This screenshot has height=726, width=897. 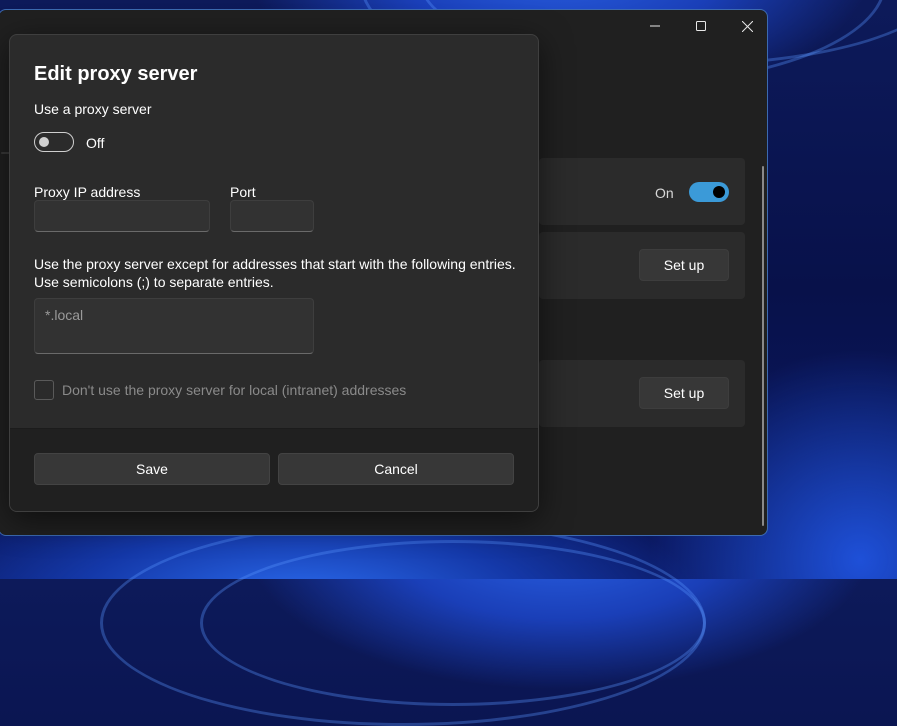 I want to click on proxy-ip-input, so click(x=122, y=216).